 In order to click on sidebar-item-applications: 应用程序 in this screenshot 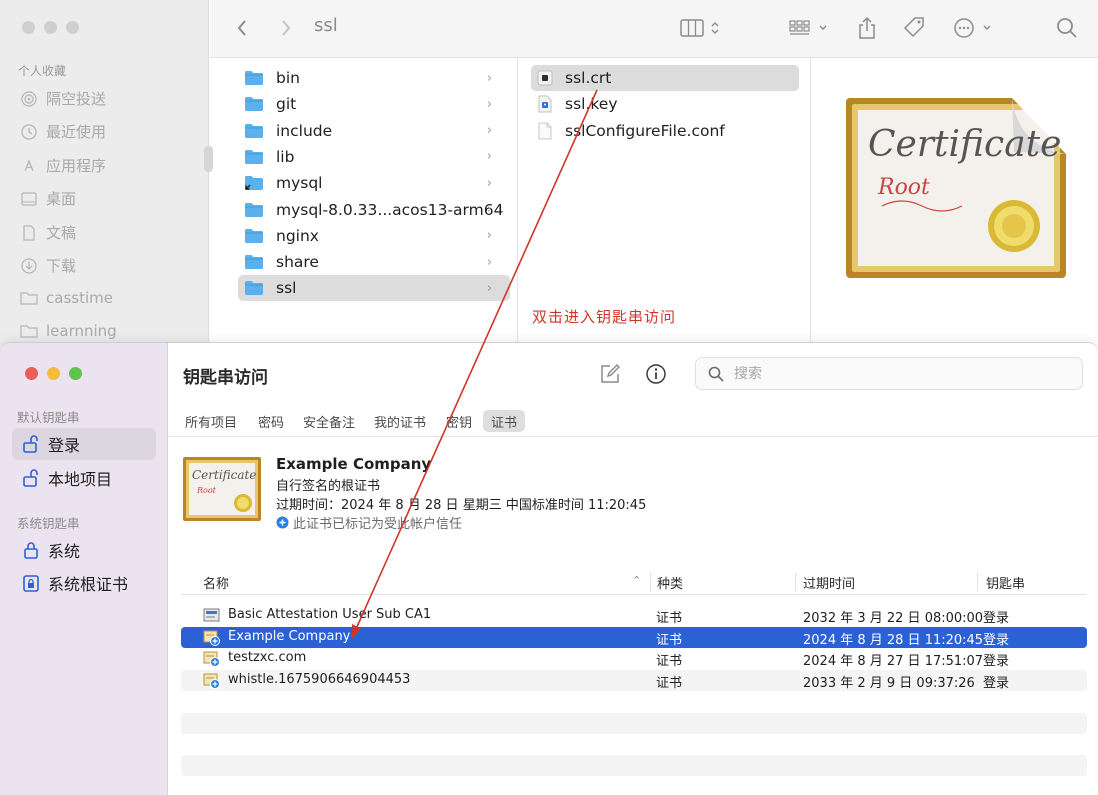, I will do `click(63, 165)`.